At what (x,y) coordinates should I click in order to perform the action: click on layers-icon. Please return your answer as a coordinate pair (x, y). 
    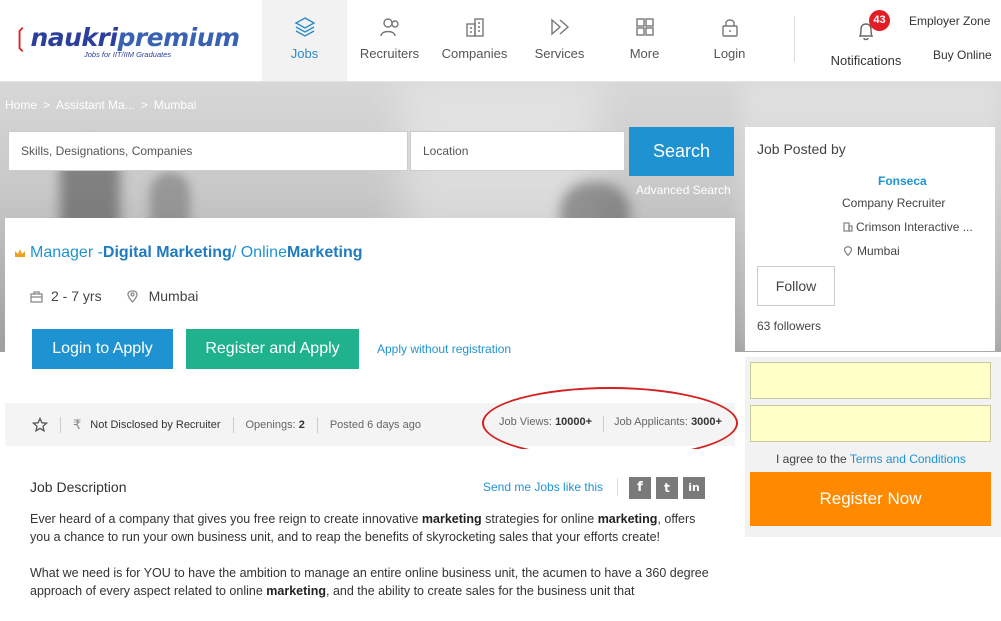
    Looking at the image, I should click on (304, 27).